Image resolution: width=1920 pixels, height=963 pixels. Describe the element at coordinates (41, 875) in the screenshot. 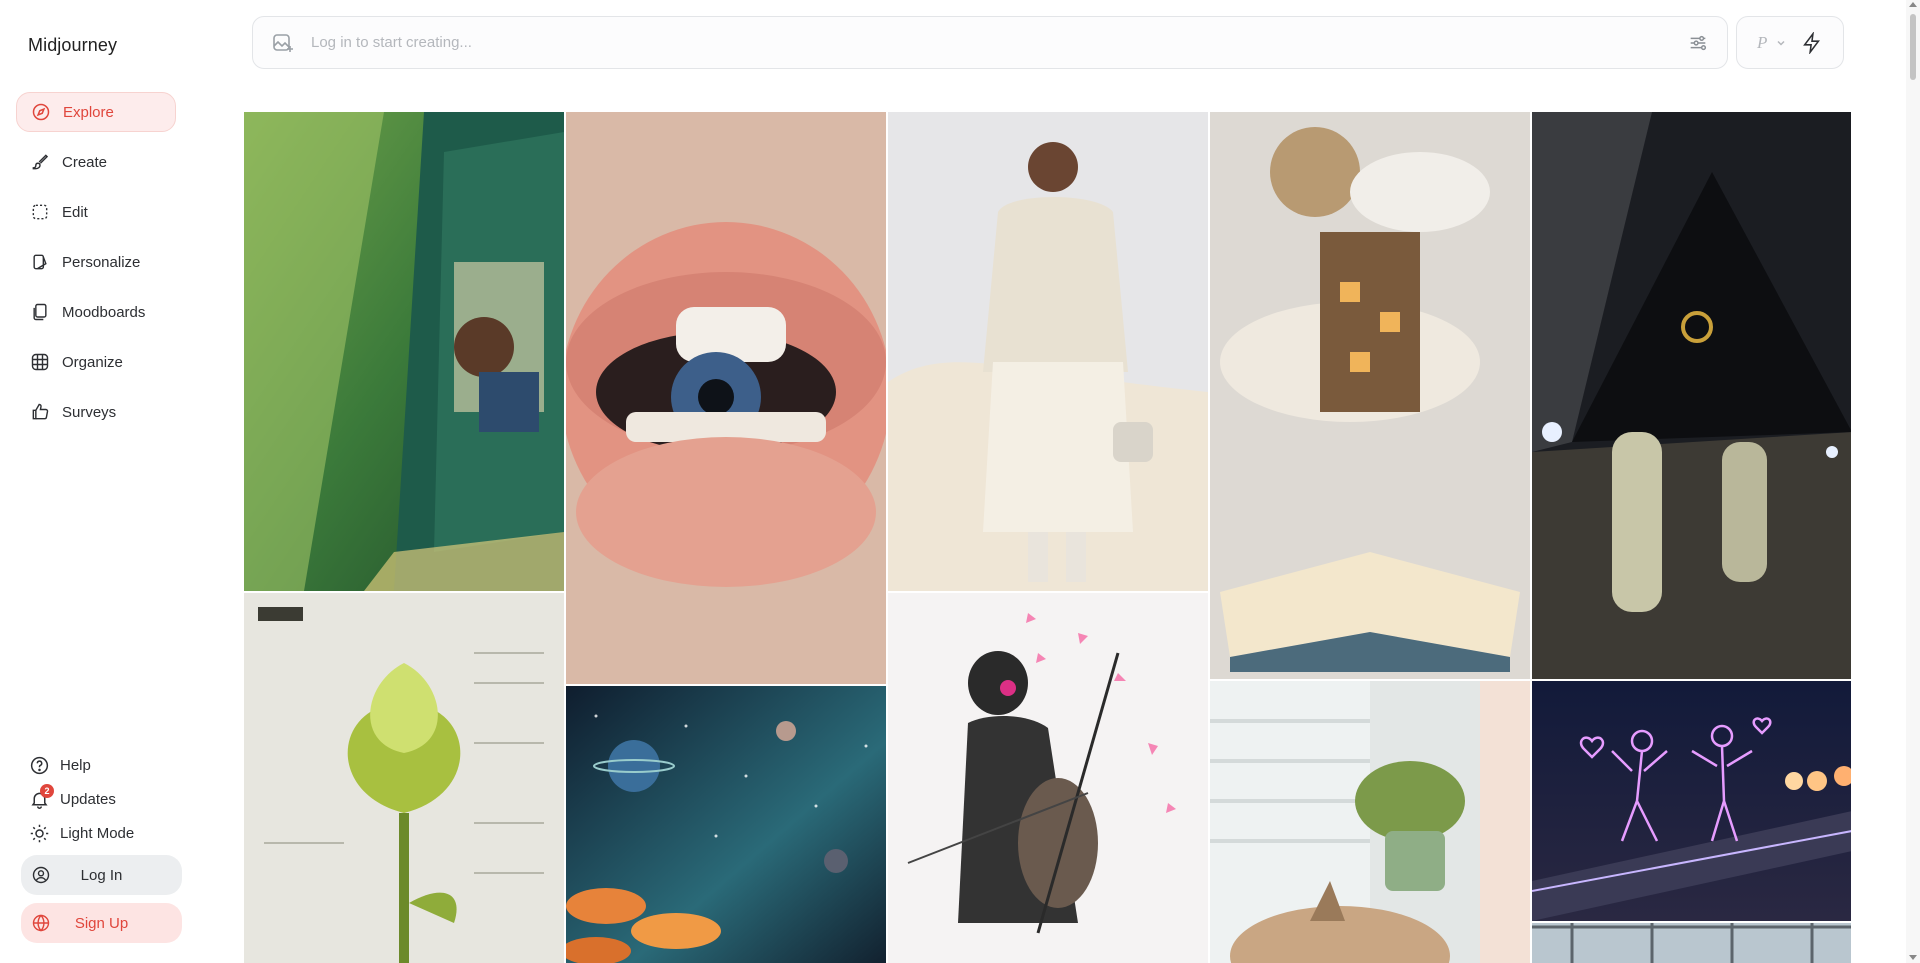

I see `user-icon` at that location.